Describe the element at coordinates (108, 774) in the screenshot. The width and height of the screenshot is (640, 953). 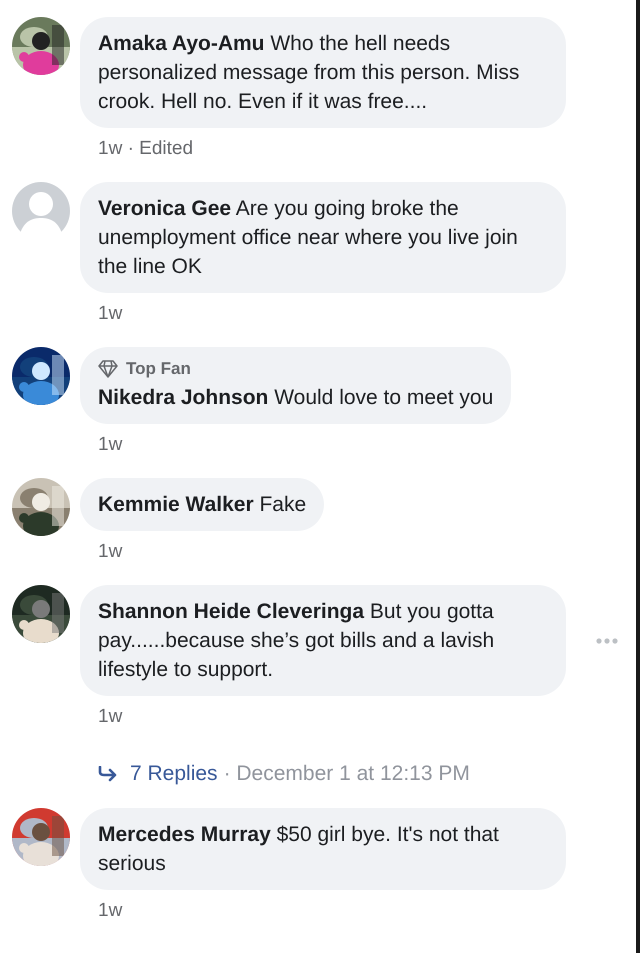
I see `reply-arrow-icon` at that location.